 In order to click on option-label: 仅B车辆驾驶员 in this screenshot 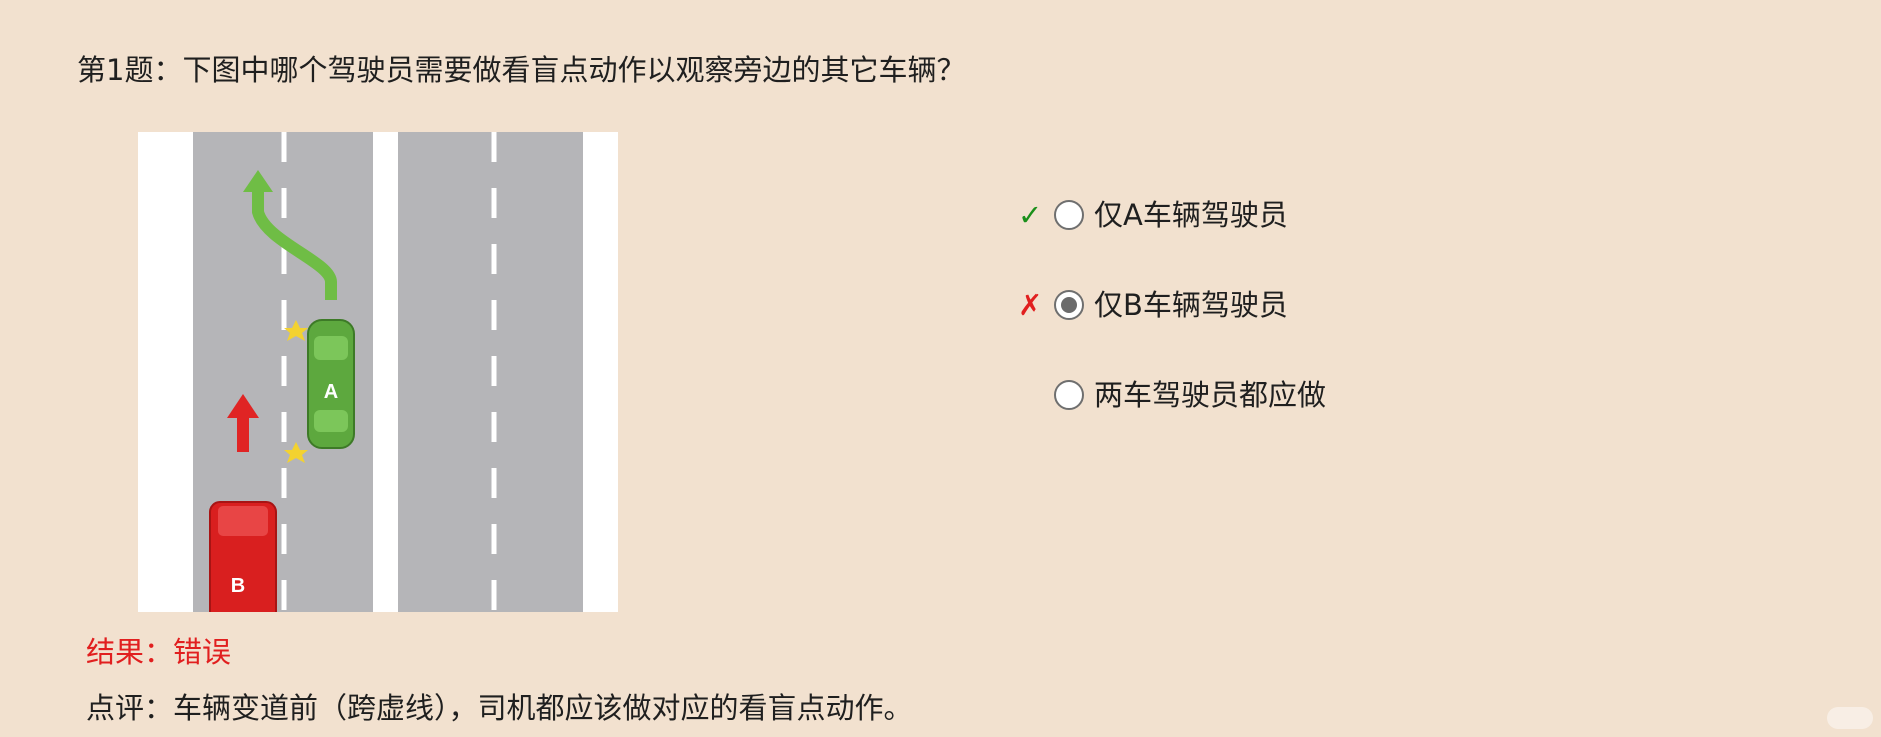, I will do `click(1191, 305)`.